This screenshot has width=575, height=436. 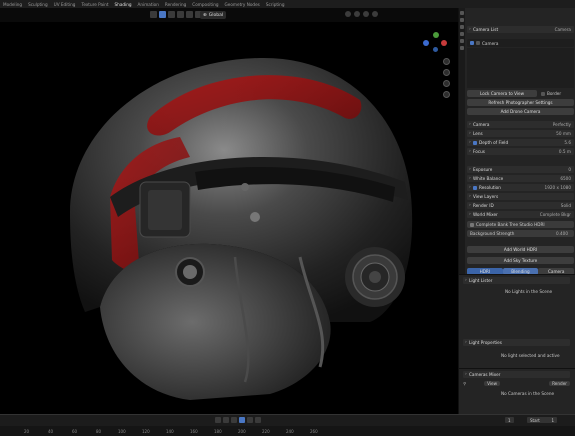 I want to click on refresh-photographer-button: Refresh Photographer Settings, so click(x=520, y=102).